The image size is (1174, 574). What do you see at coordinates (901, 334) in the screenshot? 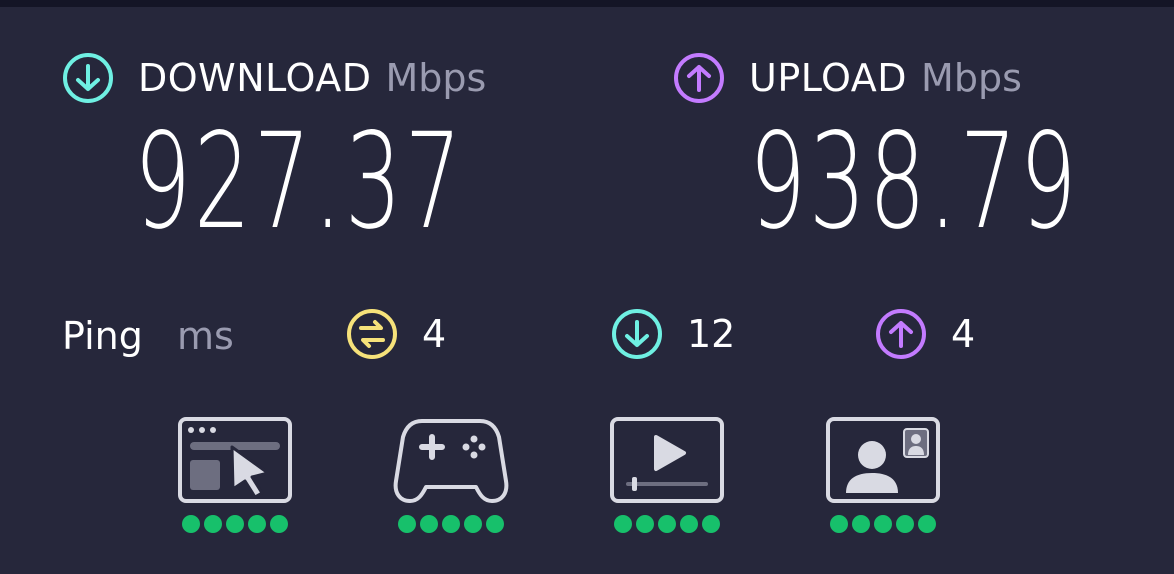
I see `upload-latency-icon` at bounding box center [901, 334].